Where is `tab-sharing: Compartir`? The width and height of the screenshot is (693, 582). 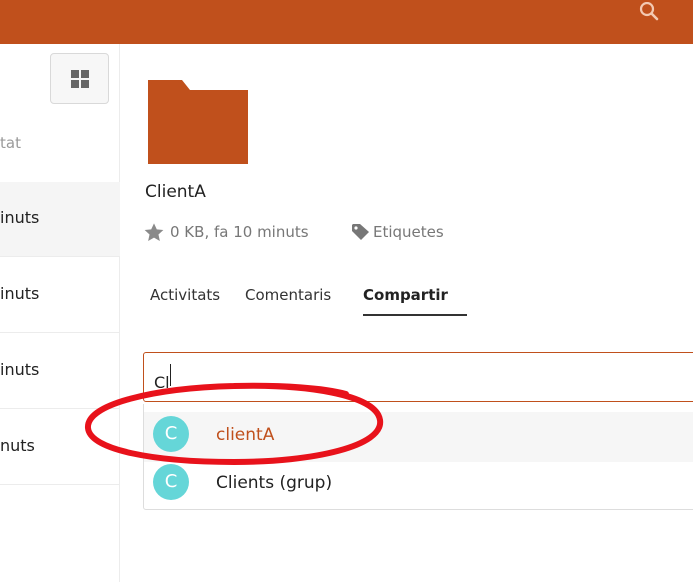 tab-sharing: Compartir is located at coordinates (415, 301).